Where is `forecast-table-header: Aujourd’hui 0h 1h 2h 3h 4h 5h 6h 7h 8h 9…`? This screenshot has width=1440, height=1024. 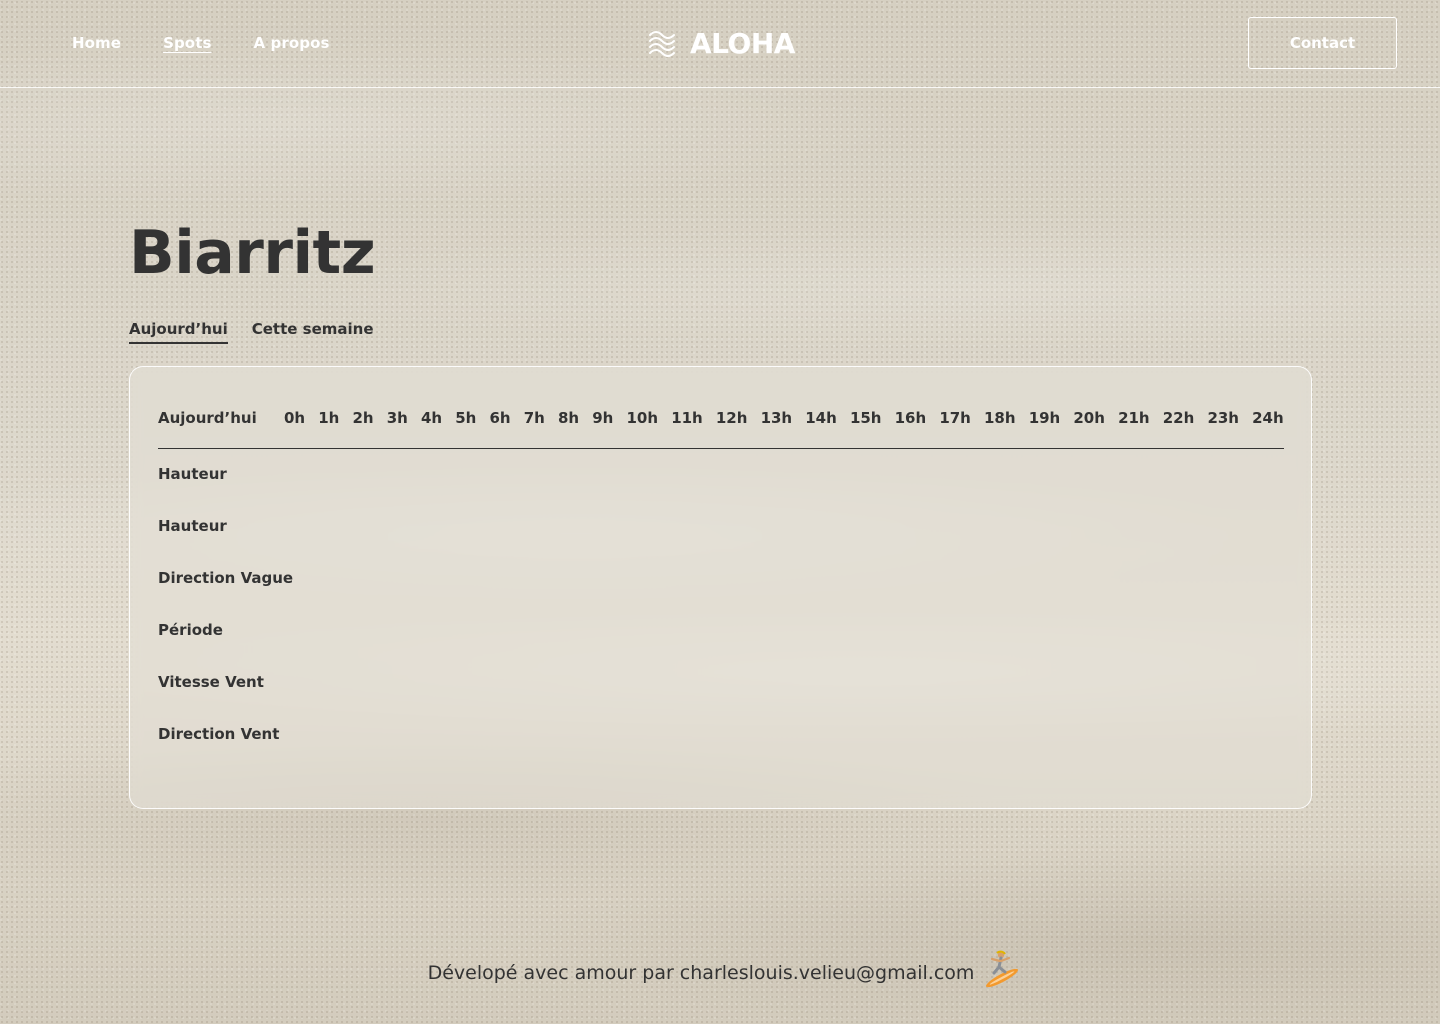 forecast-table-header: Aujourd’hui 0h 1h 2h 3h 4h 5h 6h 7h 8h 9… is located at coordinates (721, 408).